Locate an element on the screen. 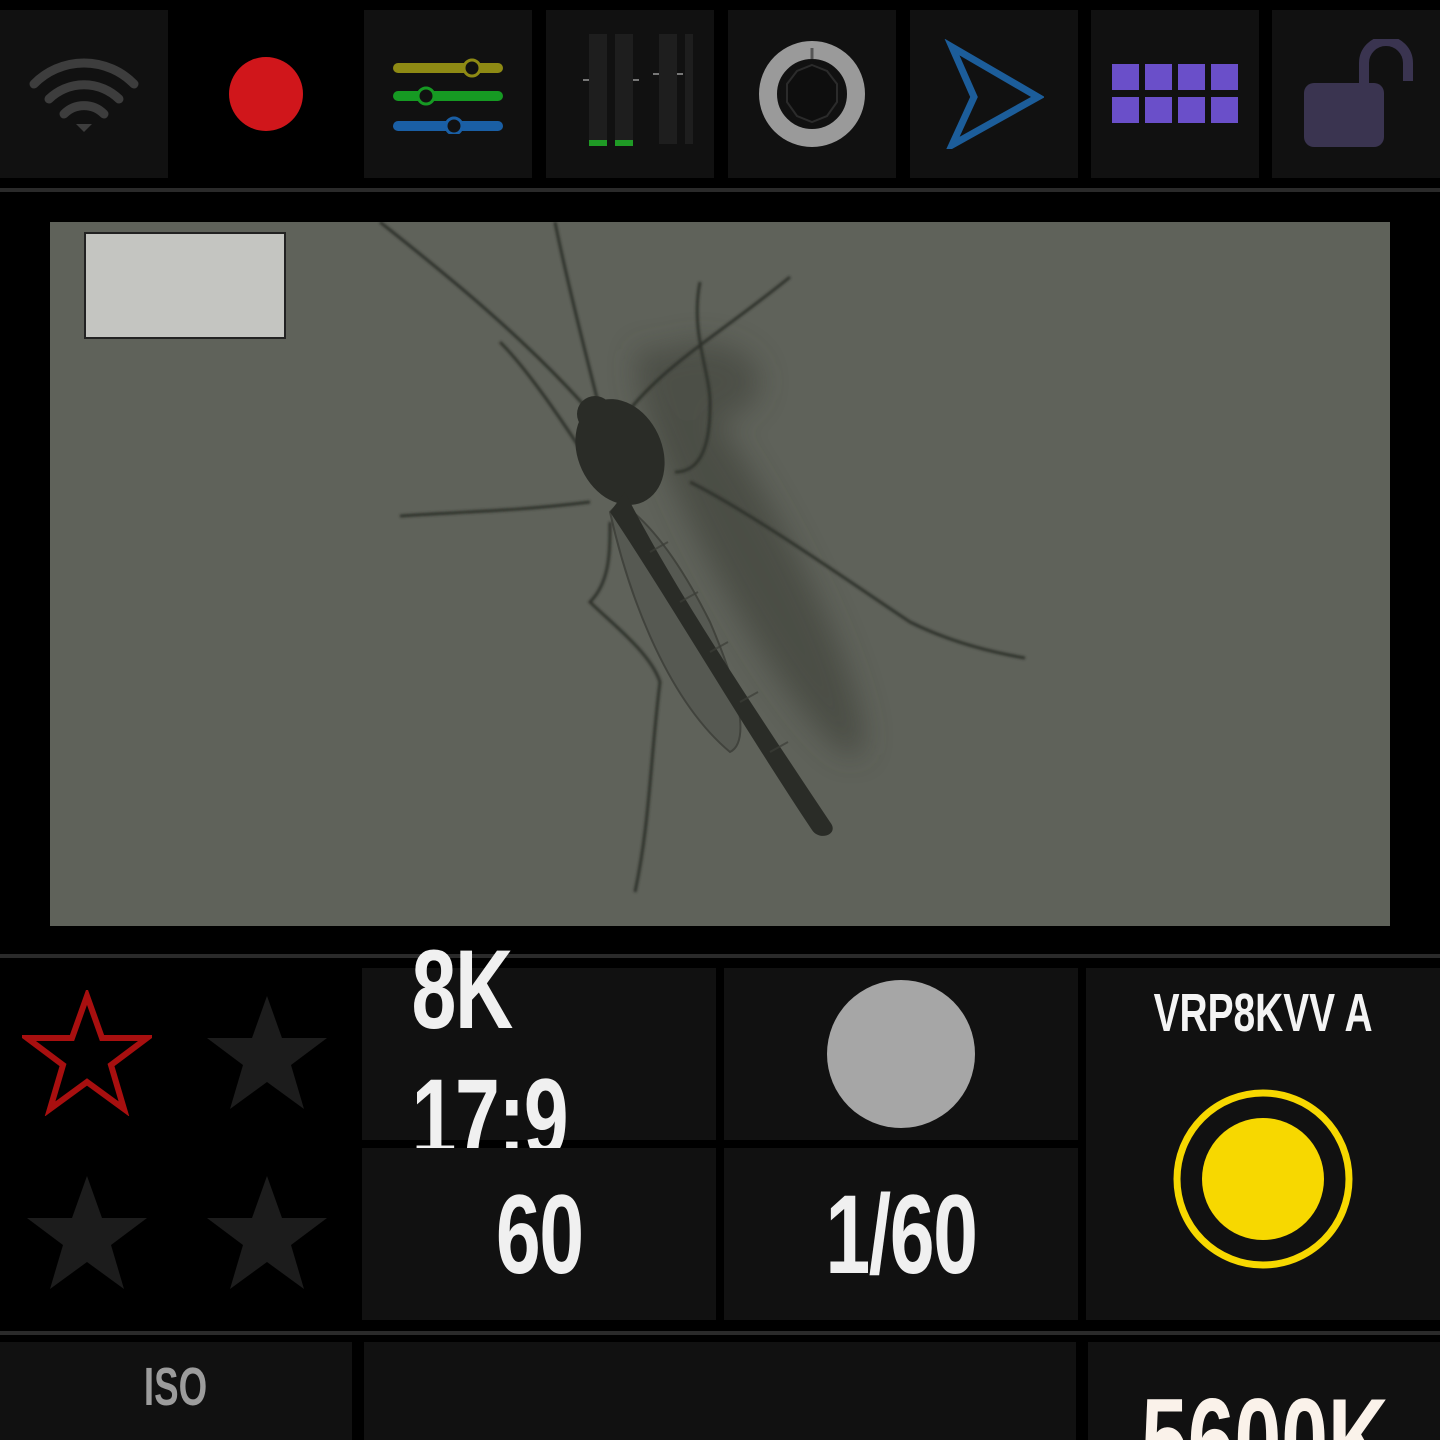  white-balance-value: 5600K is located at coordinates (1265, 1406).